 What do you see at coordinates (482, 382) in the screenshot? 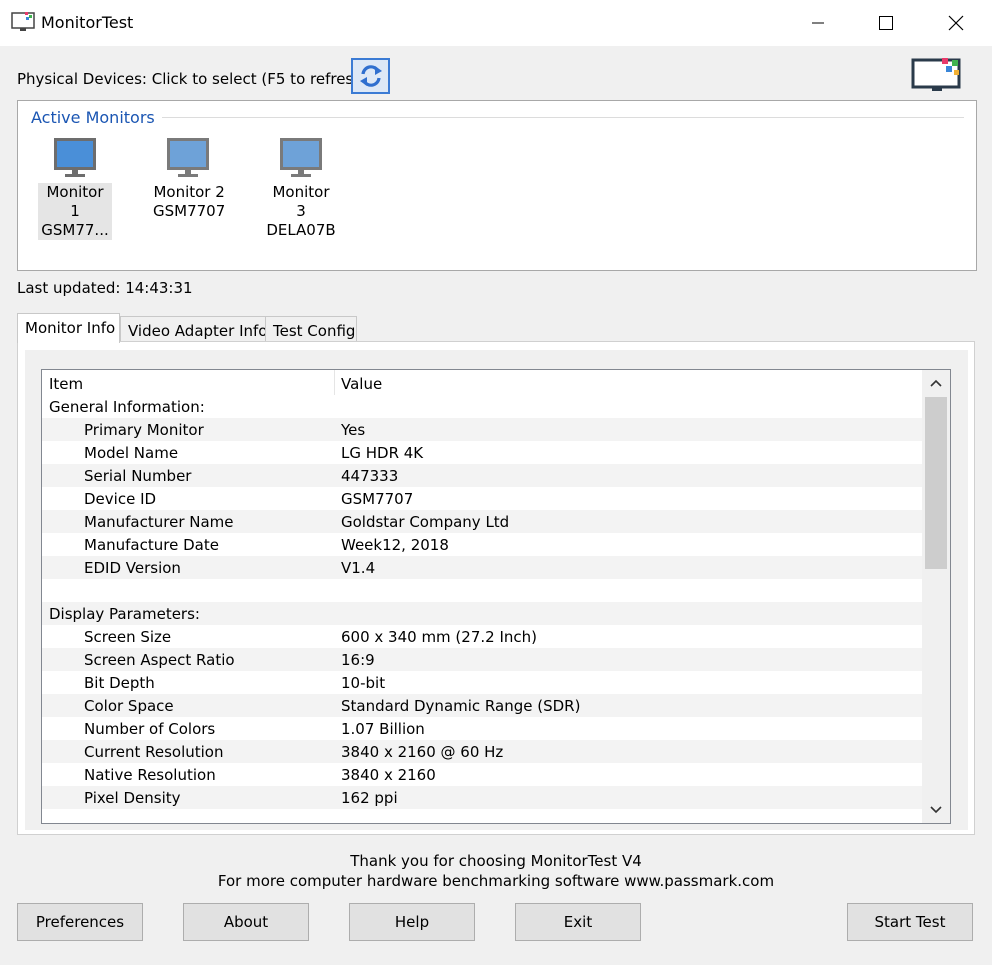
I see `list-header: Item Value` at bounding box center [482, 382].